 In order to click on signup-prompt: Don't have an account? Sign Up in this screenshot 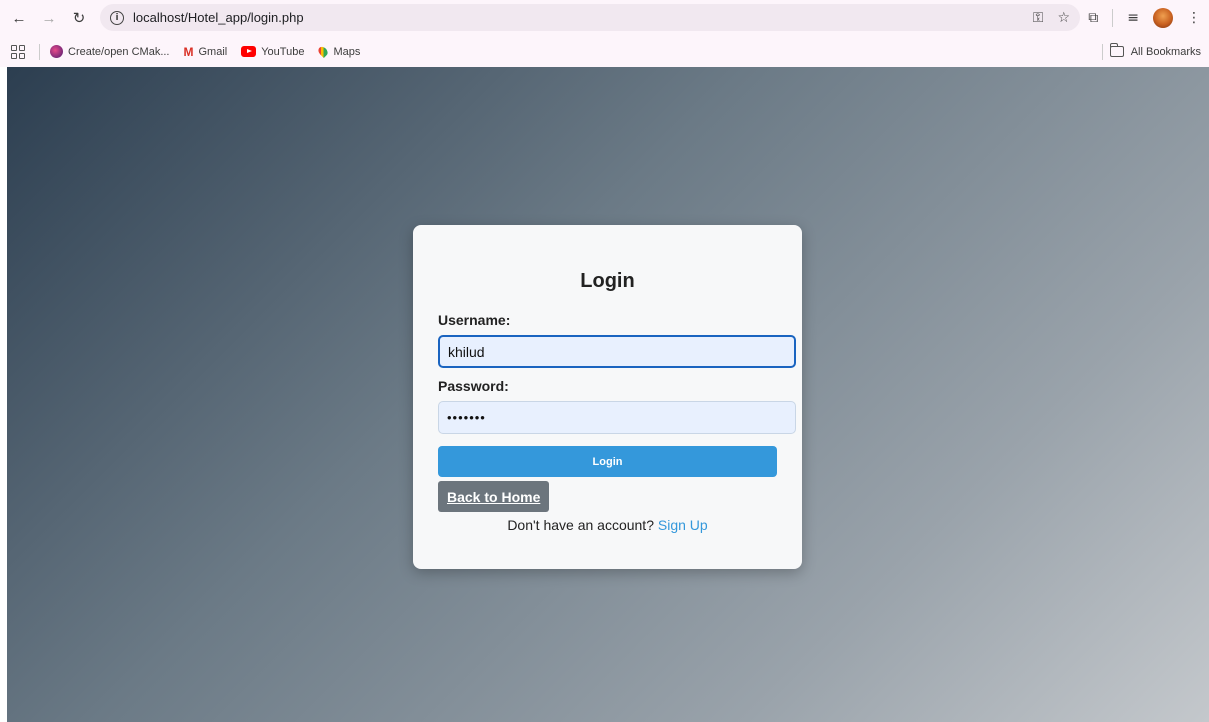, I will do `click(607, 525)`.